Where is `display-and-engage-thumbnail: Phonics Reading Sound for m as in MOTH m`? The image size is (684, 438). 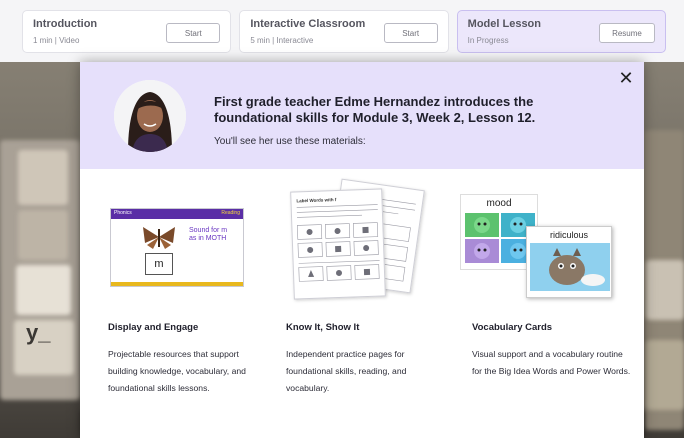
display-and-engage-thumbnail: Phonics Reading Sound for m as in MOTH m is located at coordinates (193, 242).